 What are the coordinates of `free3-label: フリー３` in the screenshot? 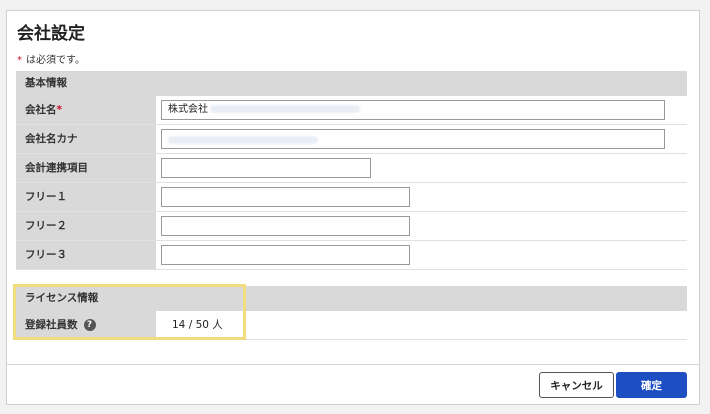 It's located at (86, 255).